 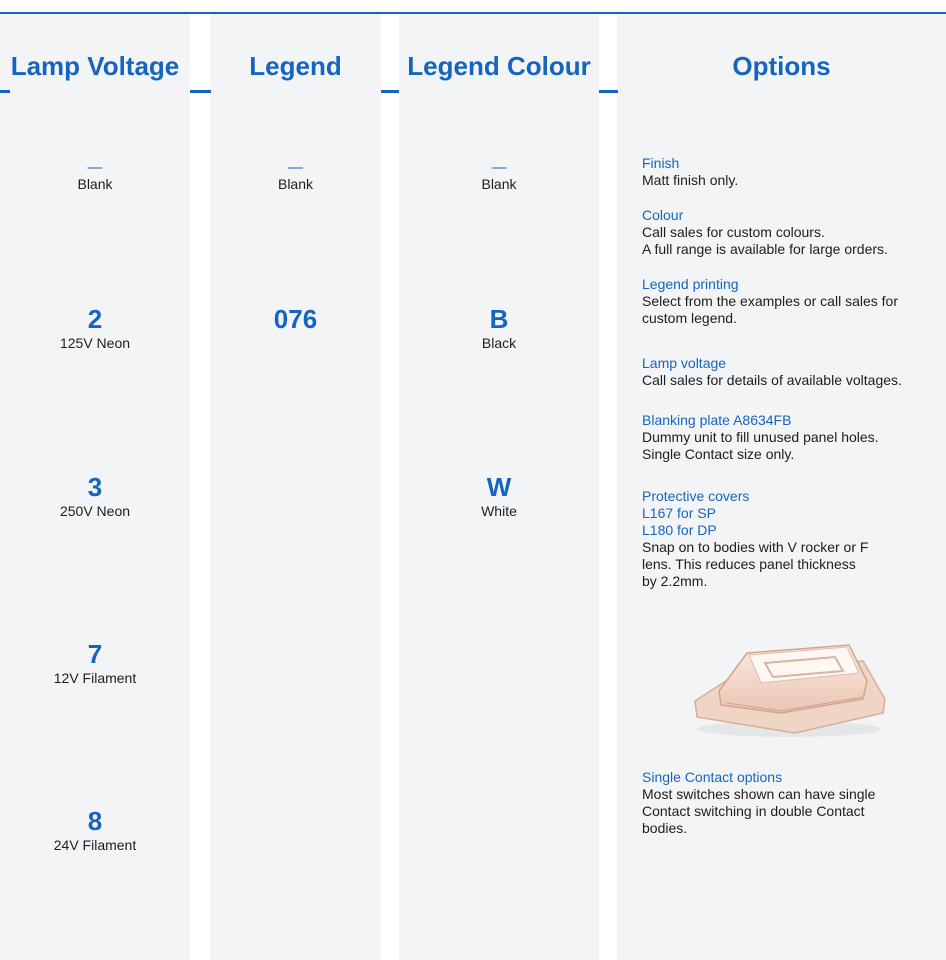 What do you see at coordinates (753, 811) in the screenshot?
I see `option-text: Contact switching in double Contact` at bounding box center [753, 811].